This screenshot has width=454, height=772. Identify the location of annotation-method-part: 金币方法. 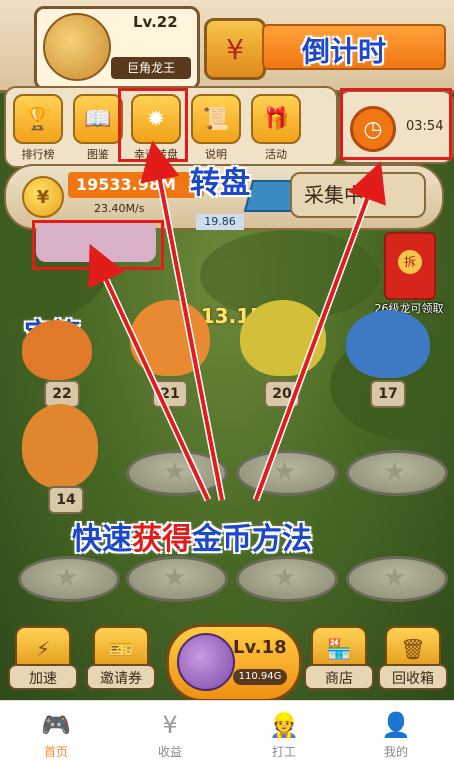
(252, 539).